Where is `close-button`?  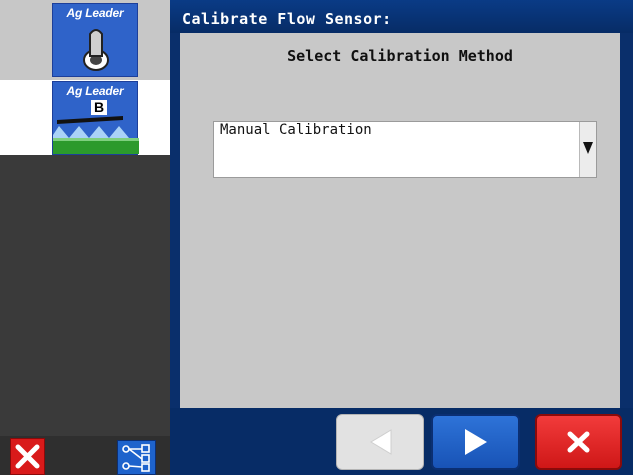
close-button is located at coordinates (27, 456).